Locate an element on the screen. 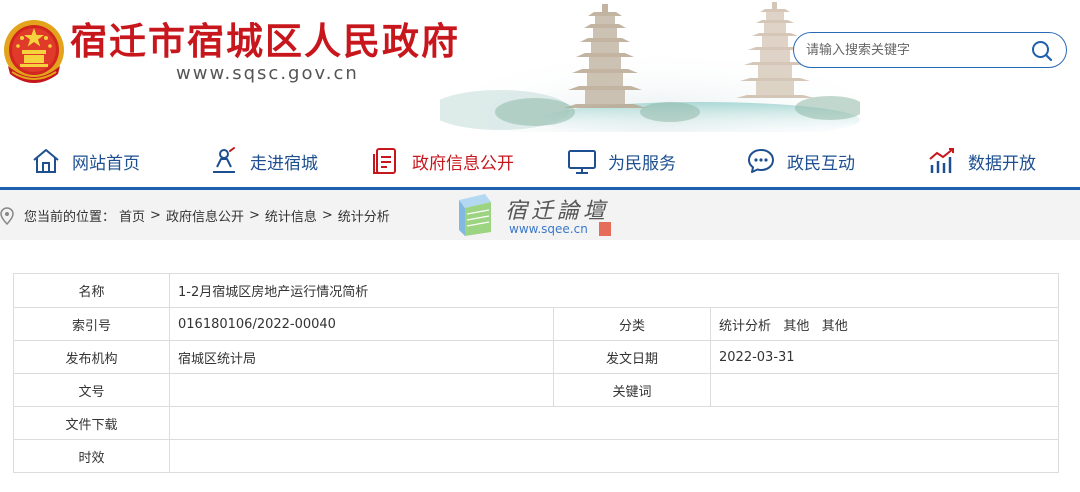  category-label: 分类 is located at coordinates (632, 324).